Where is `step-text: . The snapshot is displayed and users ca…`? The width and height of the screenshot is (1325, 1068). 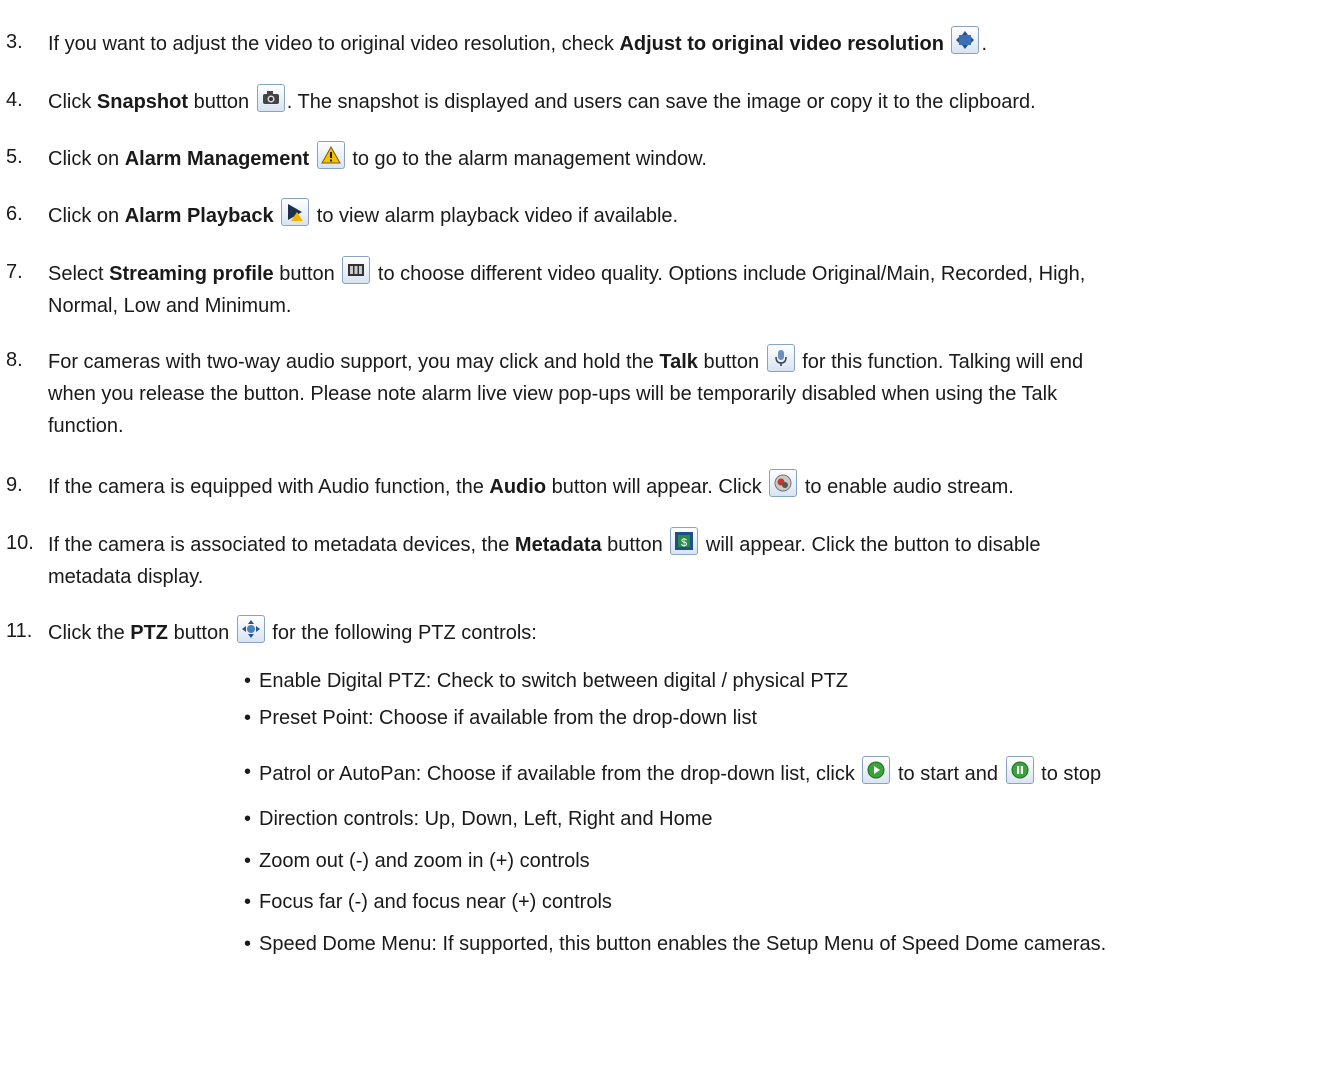 step-text: . The snapshot is displayed and users ca… is located at coordinates (661, 102).